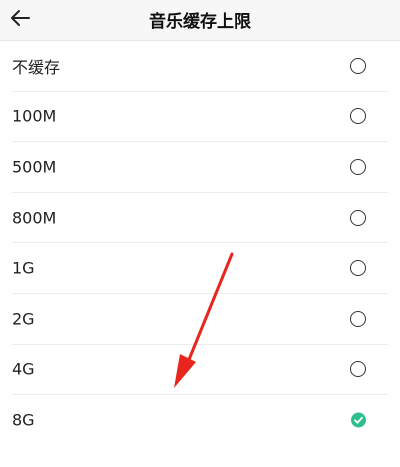  What do you see at coordinates (34, 116) in the screenshot?
I see `option-label: 100M` at bounding box center [34, 116].